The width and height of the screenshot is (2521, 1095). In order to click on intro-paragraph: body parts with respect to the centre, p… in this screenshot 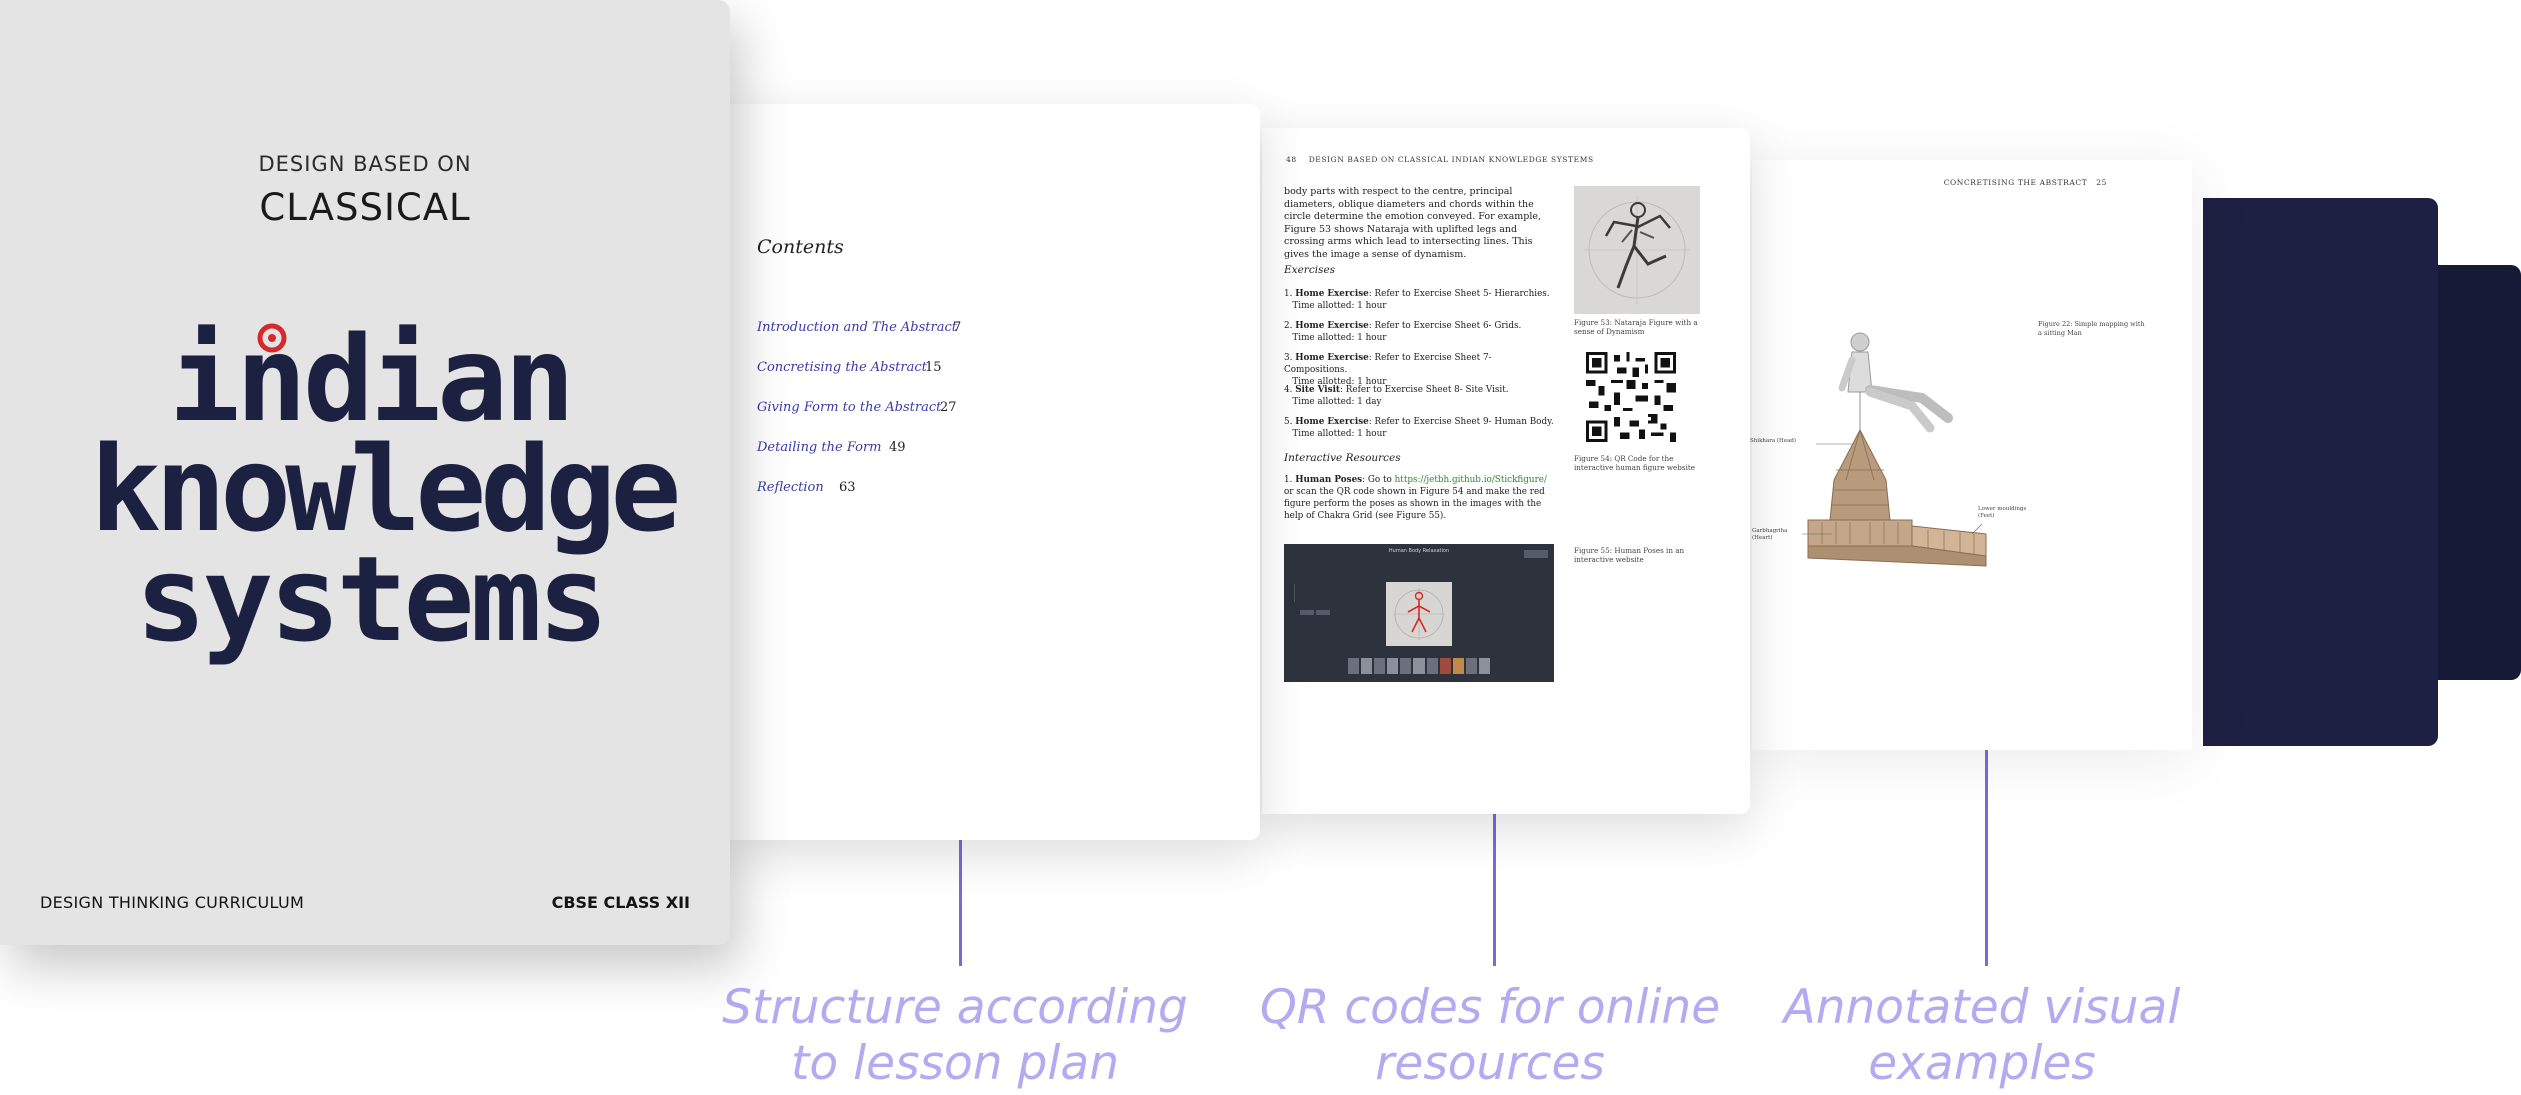, I will do `click(1413, 223)`.